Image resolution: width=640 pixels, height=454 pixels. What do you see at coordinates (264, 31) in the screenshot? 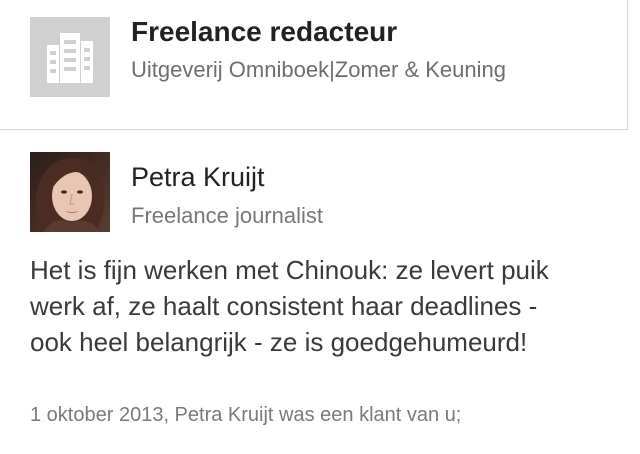
I see `job-title: Freelance redacteur` at bounding box center [264, 31].